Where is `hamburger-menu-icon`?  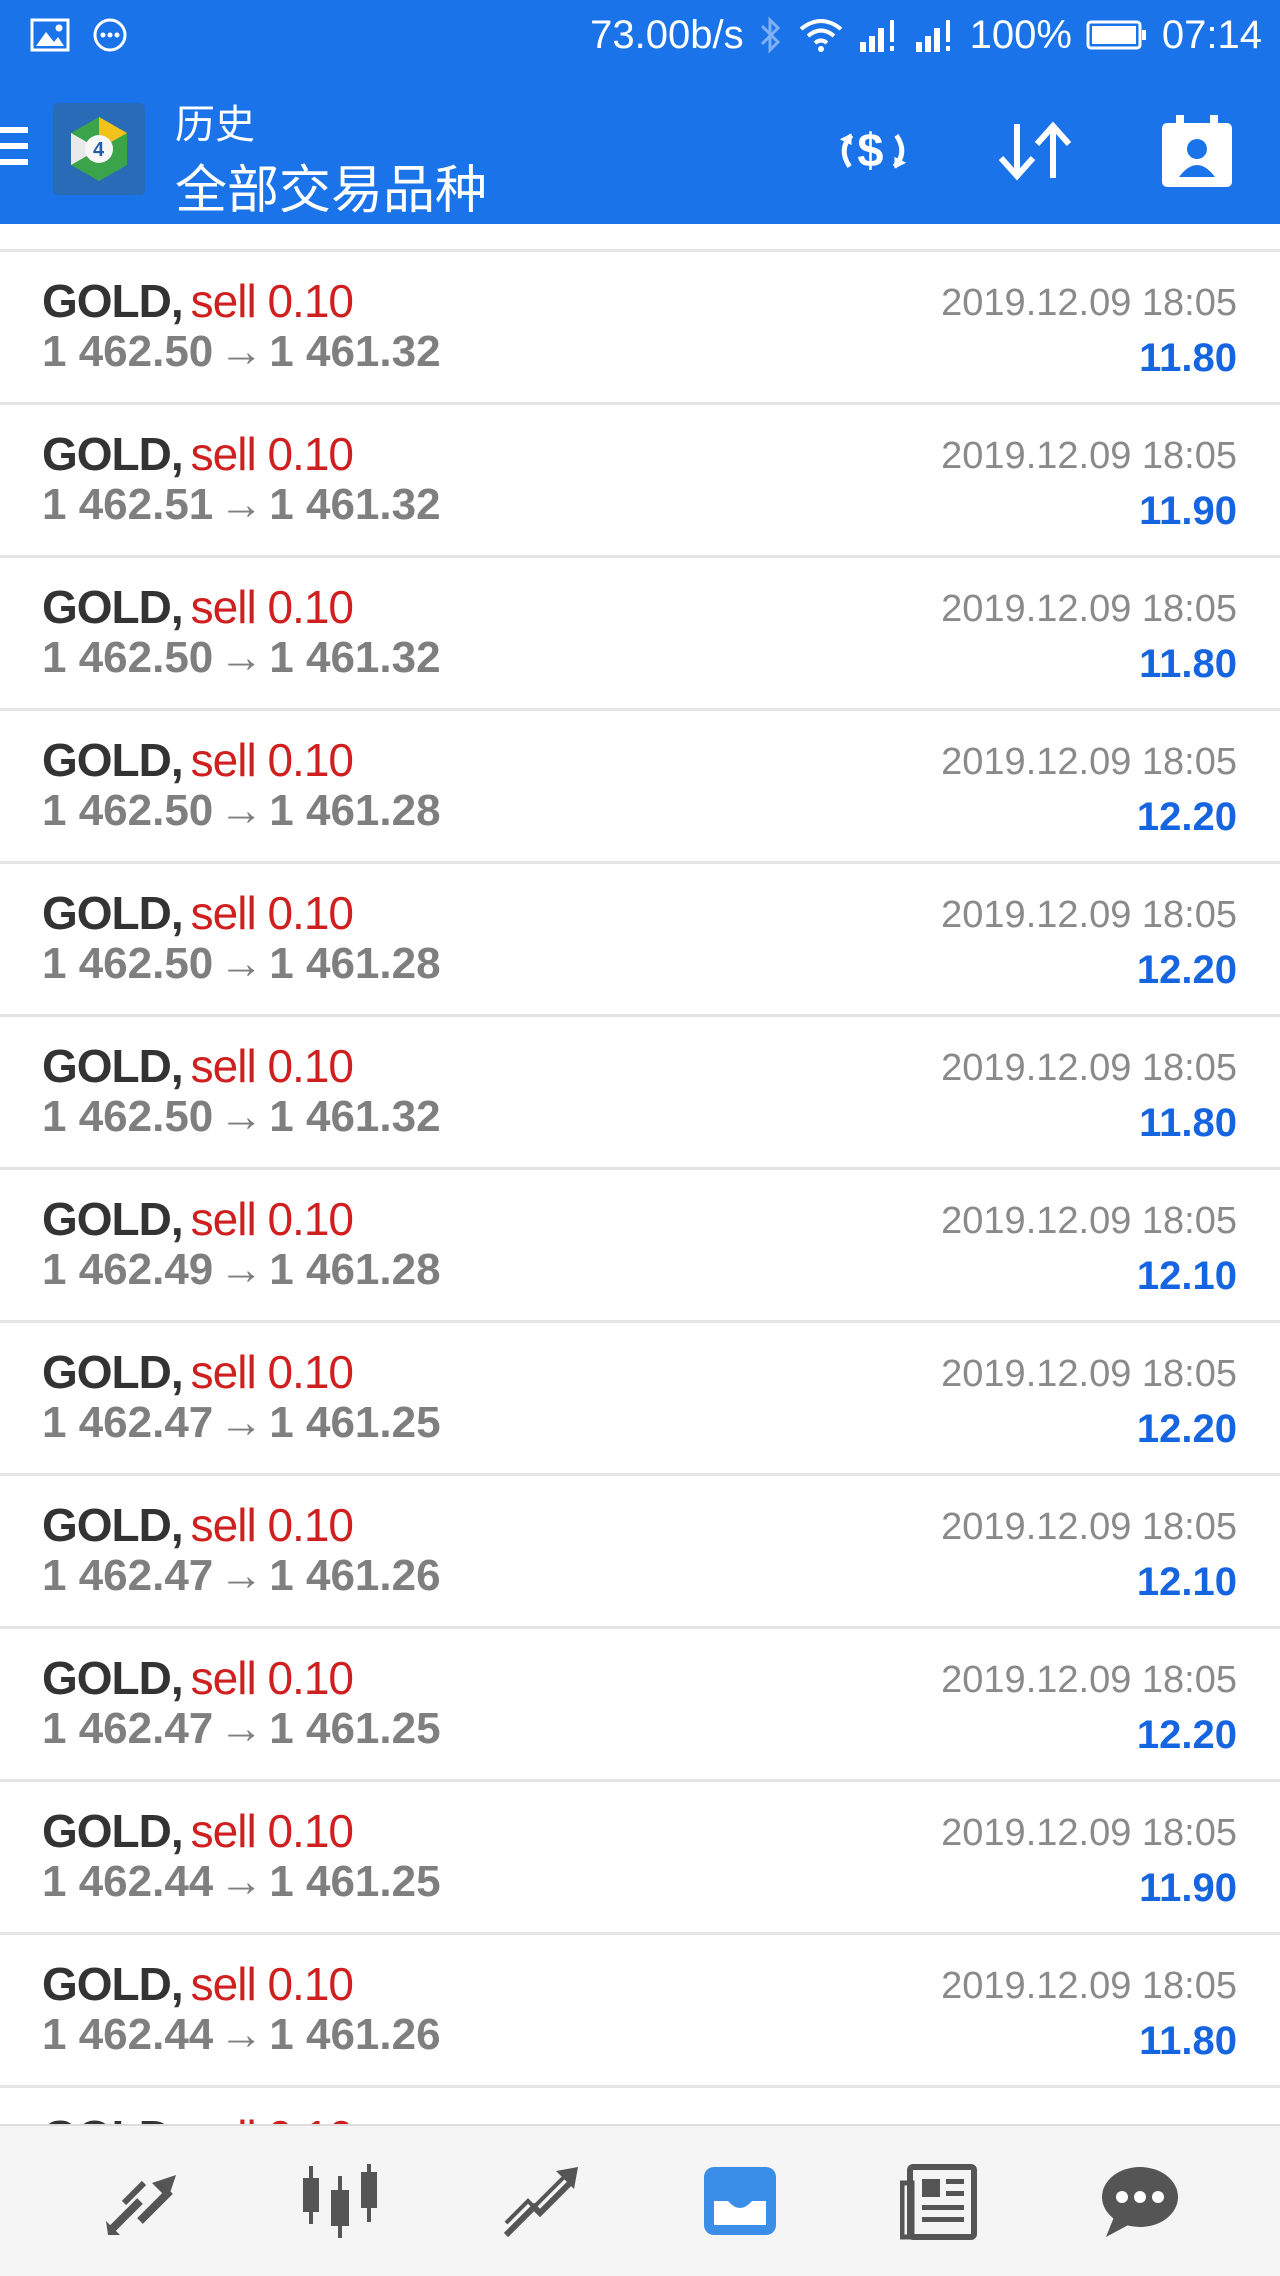 hamburger-menu-icon is located at coordinates (15, 146).